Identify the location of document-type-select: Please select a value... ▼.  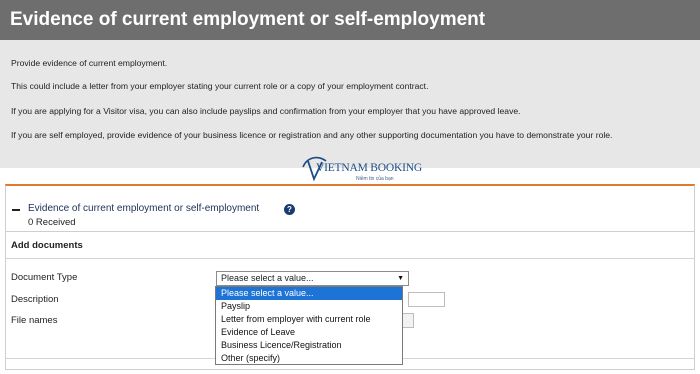
(312, 278).